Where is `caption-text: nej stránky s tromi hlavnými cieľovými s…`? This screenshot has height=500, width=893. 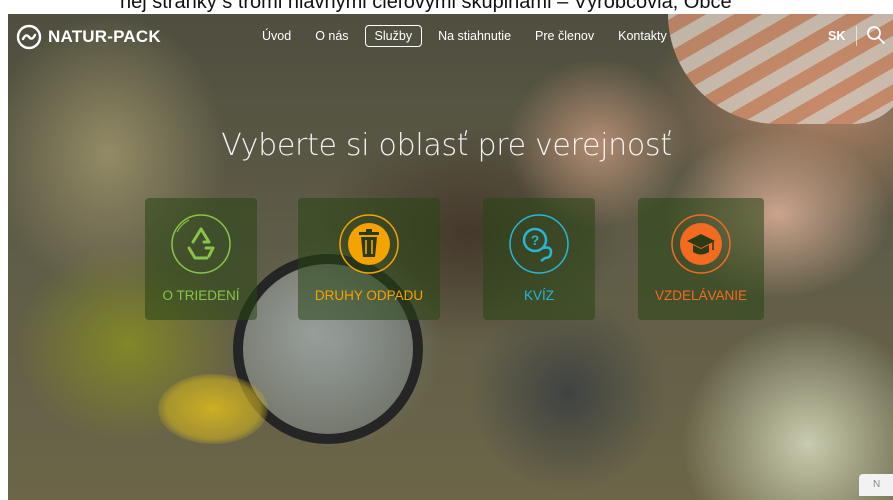
caption-text: nej stránky s tromi hlavnými cieľovými s… is located at coordinates (426, 6).